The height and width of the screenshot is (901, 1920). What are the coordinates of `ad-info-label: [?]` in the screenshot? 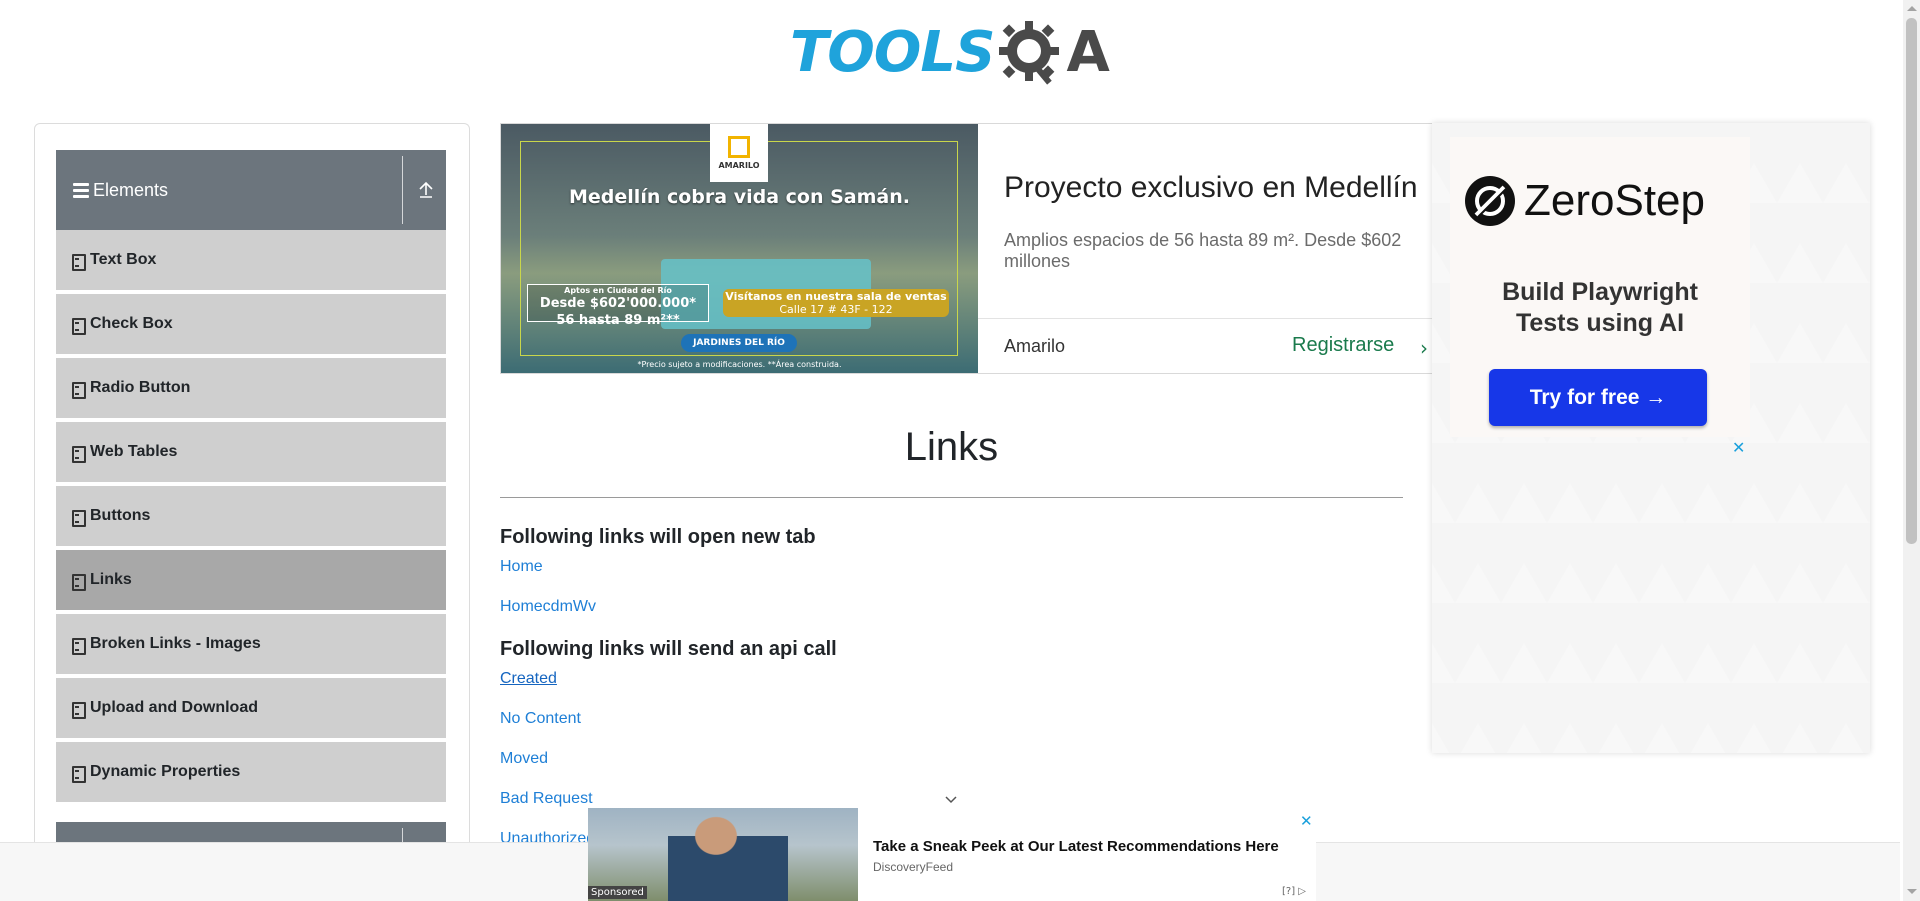 It's located at (1289, 891).